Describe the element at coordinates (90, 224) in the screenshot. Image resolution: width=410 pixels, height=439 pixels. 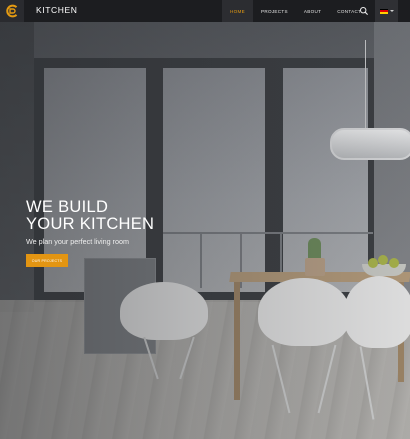
I see `hero-title-line-2: YOUR KITCHEN` at that location.